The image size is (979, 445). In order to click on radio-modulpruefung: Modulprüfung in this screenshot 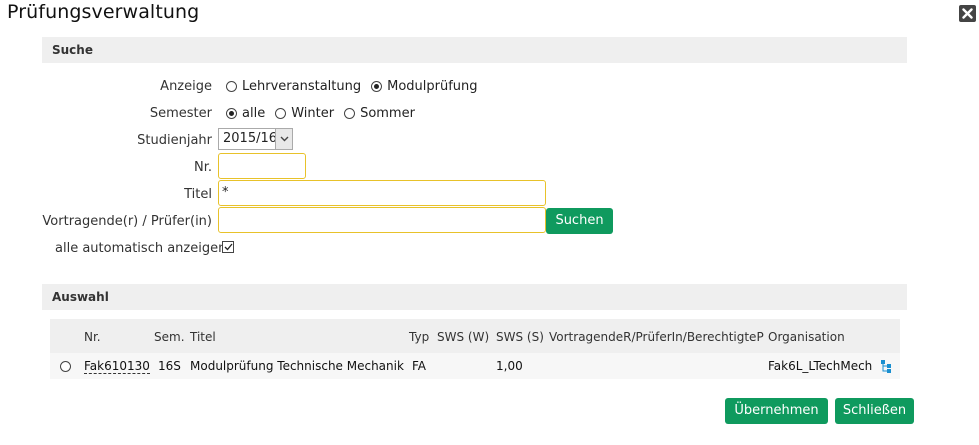, I will do `click(424, 86)`.